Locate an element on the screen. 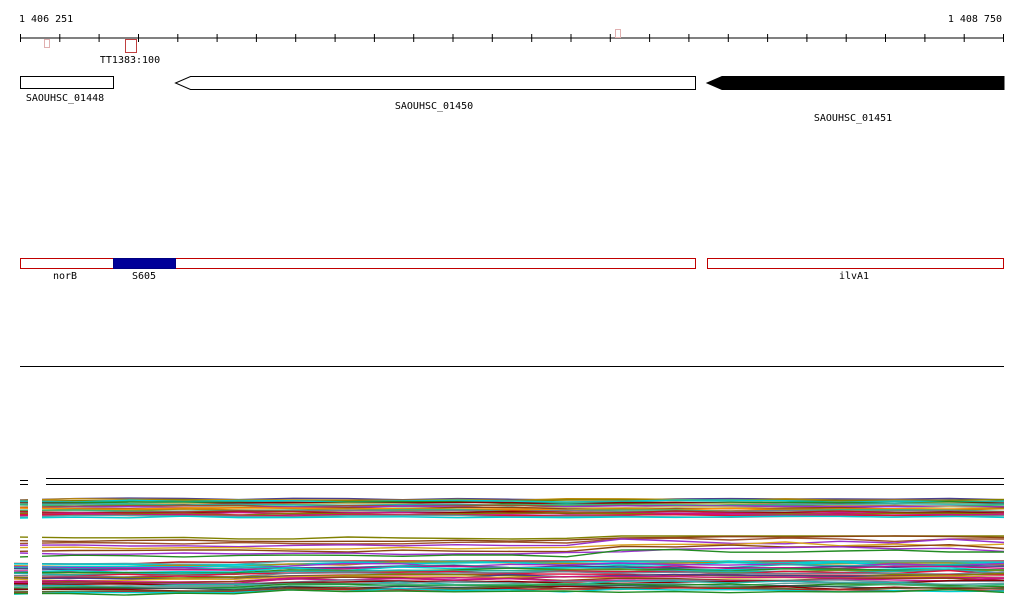 The image size is (1024, 611). region-label-ilvA1: ilvA1 is located at coordinates (854, 276).